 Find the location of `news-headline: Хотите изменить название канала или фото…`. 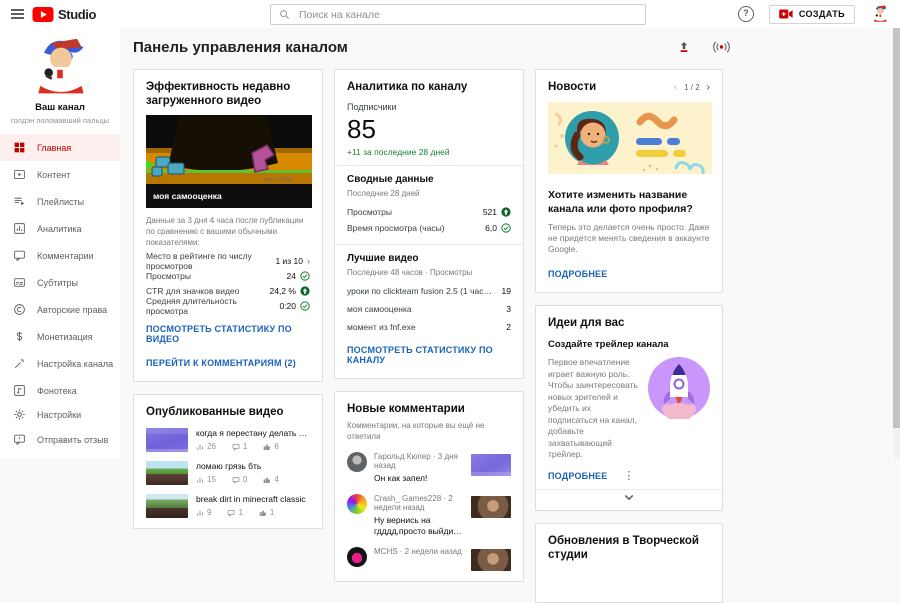

news-headline: Хотите изменить название канала или фото… is located at coordinates (620, 202).